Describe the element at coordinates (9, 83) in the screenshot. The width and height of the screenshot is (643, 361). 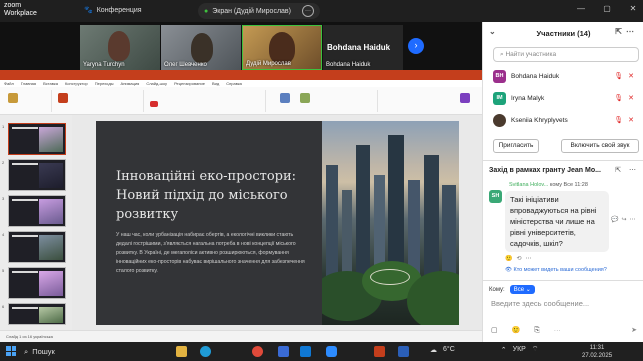
I see `menu-item: Файл` at that location.